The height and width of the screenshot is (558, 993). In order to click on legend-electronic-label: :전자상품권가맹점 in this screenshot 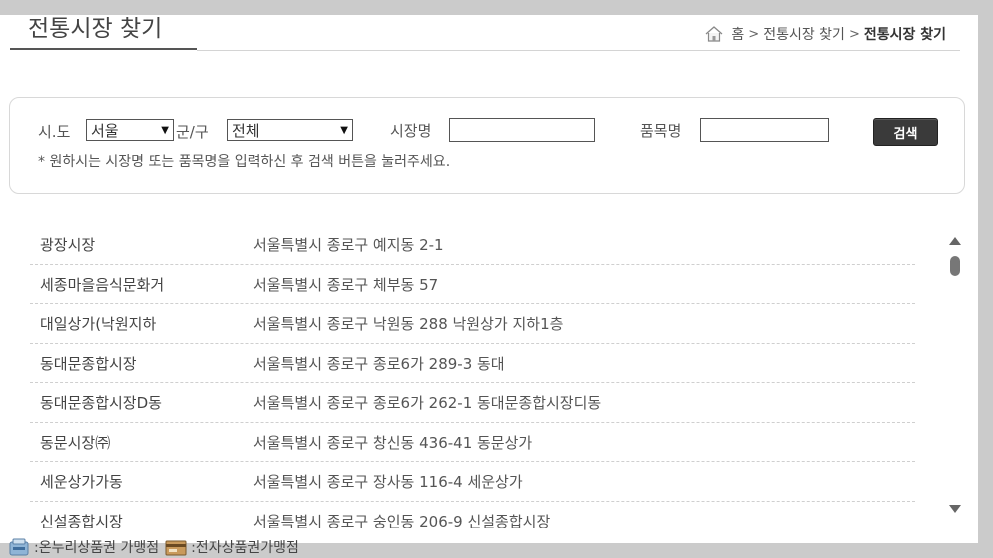, I will do `click(245, 548)`.